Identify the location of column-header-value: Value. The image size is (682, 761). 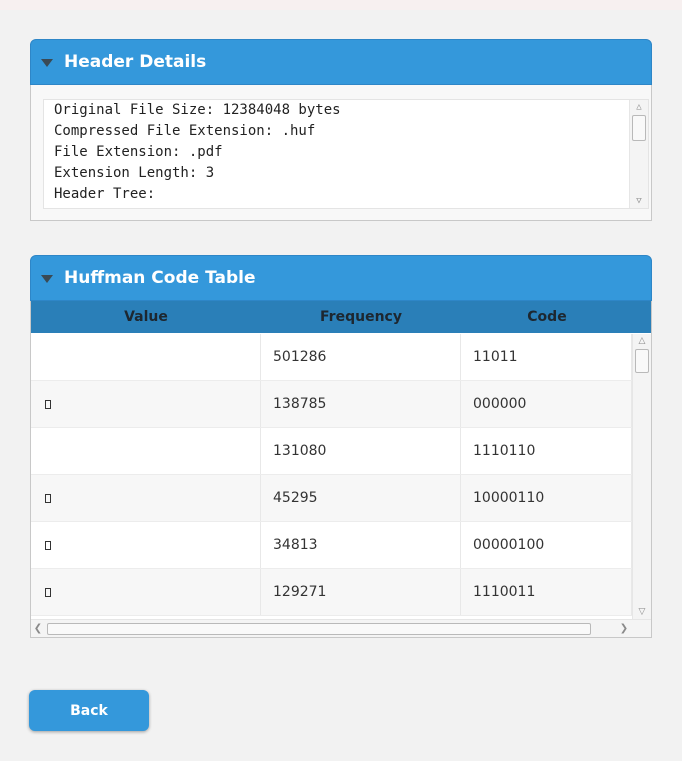
(146, 317).